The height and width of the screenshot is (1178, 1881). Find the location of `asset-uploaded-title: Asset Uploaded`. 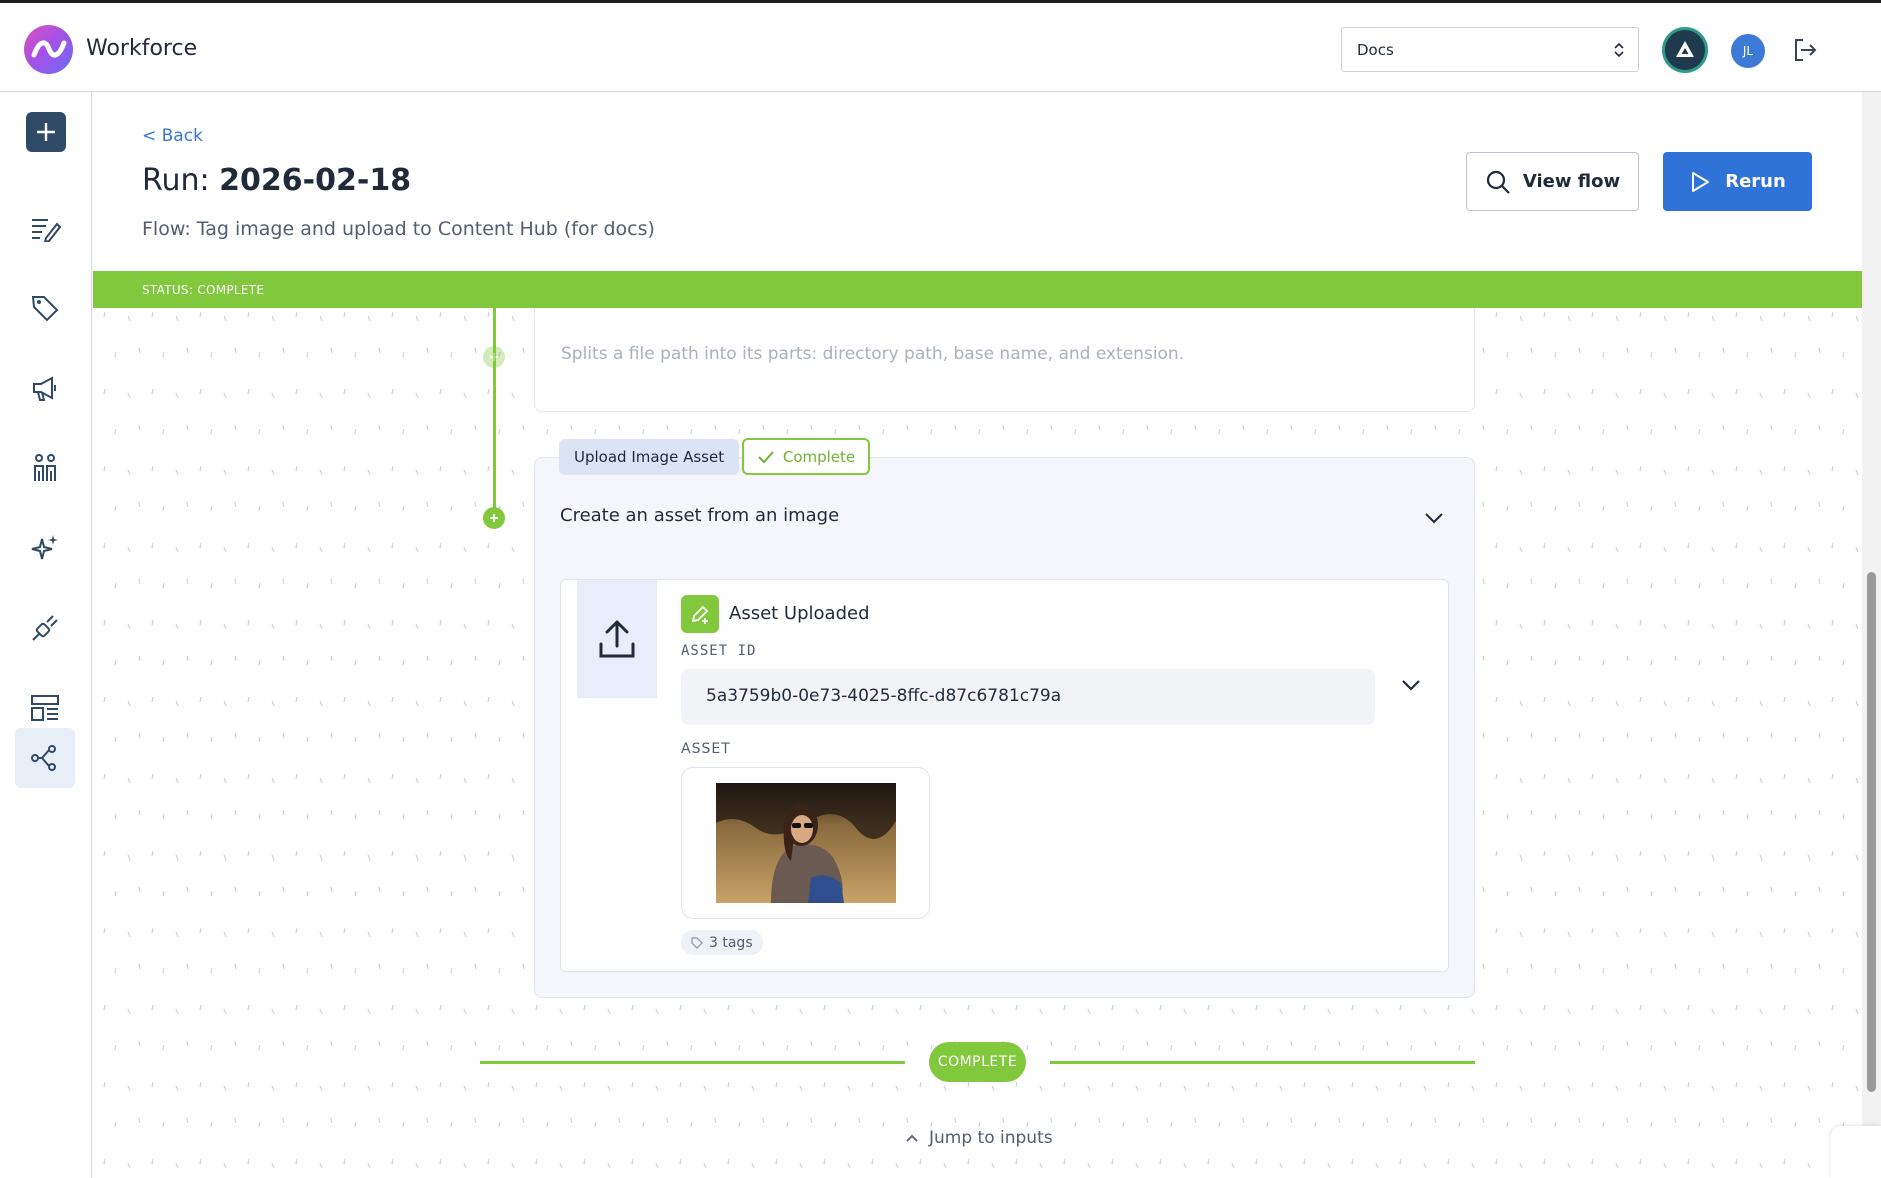

asset-uploaded-title: Asset Uploaded is located at coordinates (799, 613).